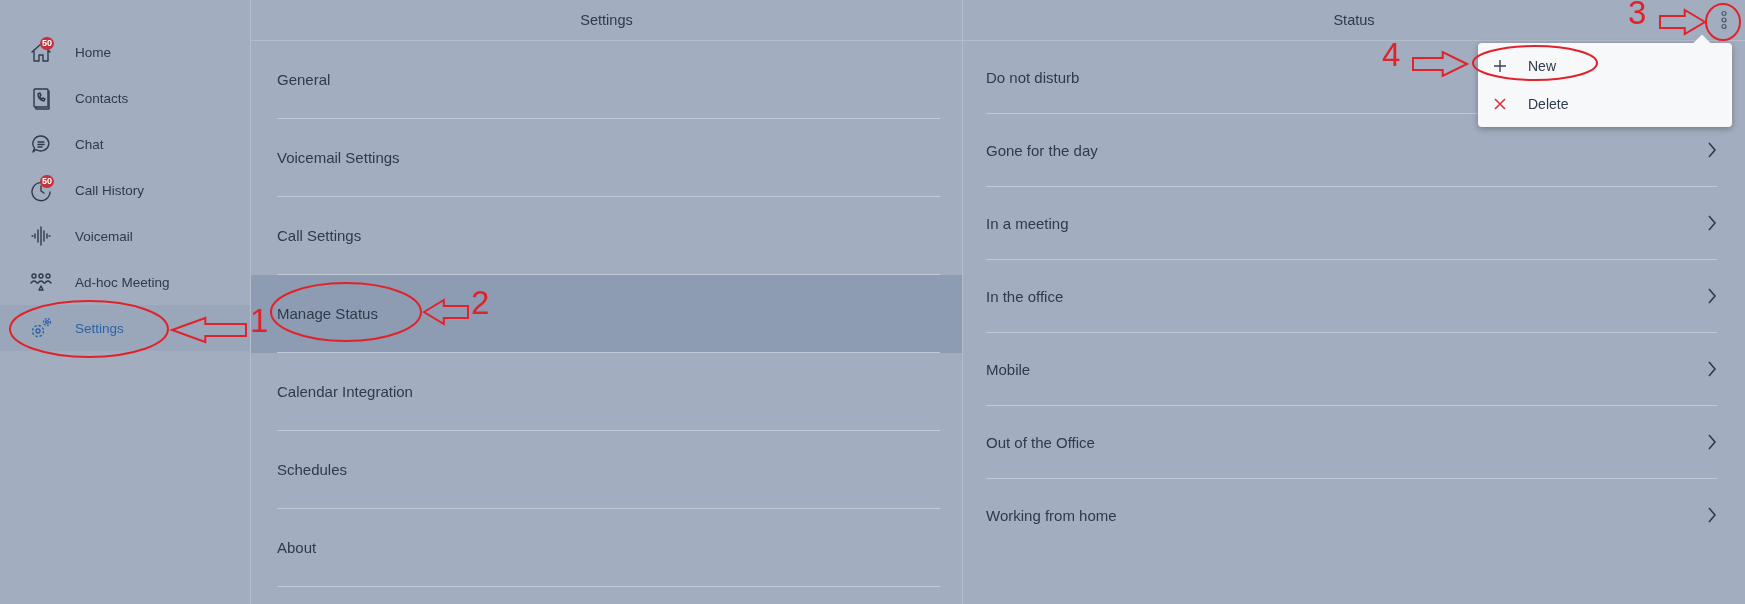  Describe the element at coordinates (1605, 66) in the screenshot. I see `menu-item: New` at that location.